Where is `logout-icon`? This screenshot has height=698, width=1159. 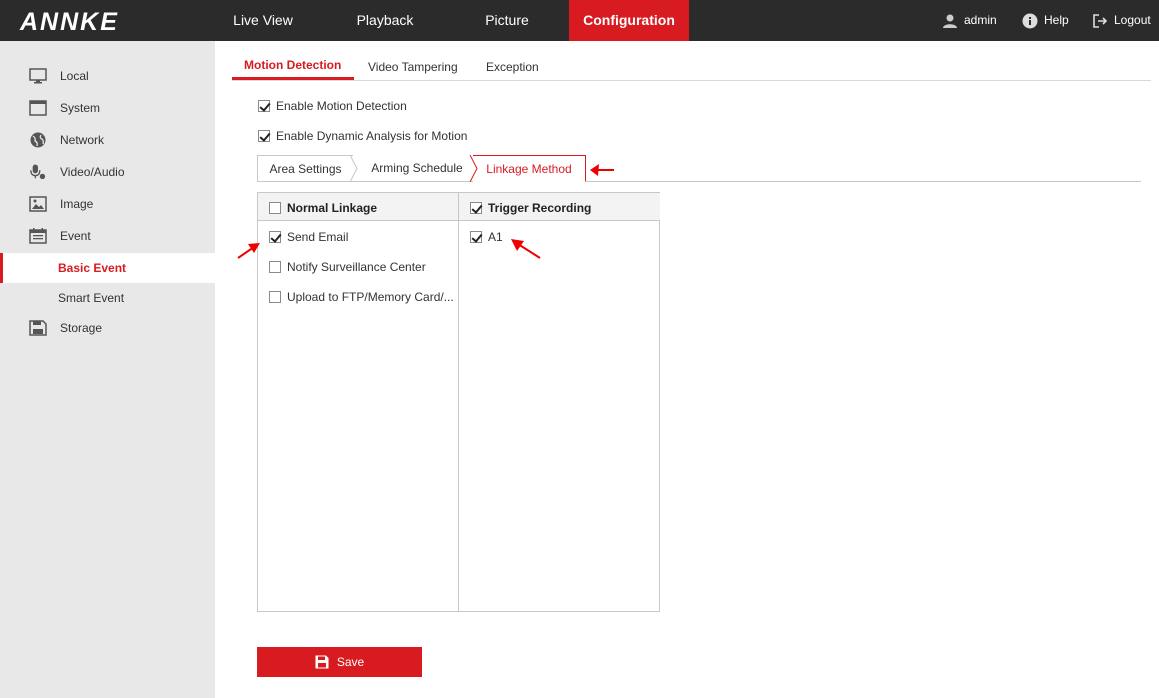 logout-icon is located at coordinates (1100, 20).